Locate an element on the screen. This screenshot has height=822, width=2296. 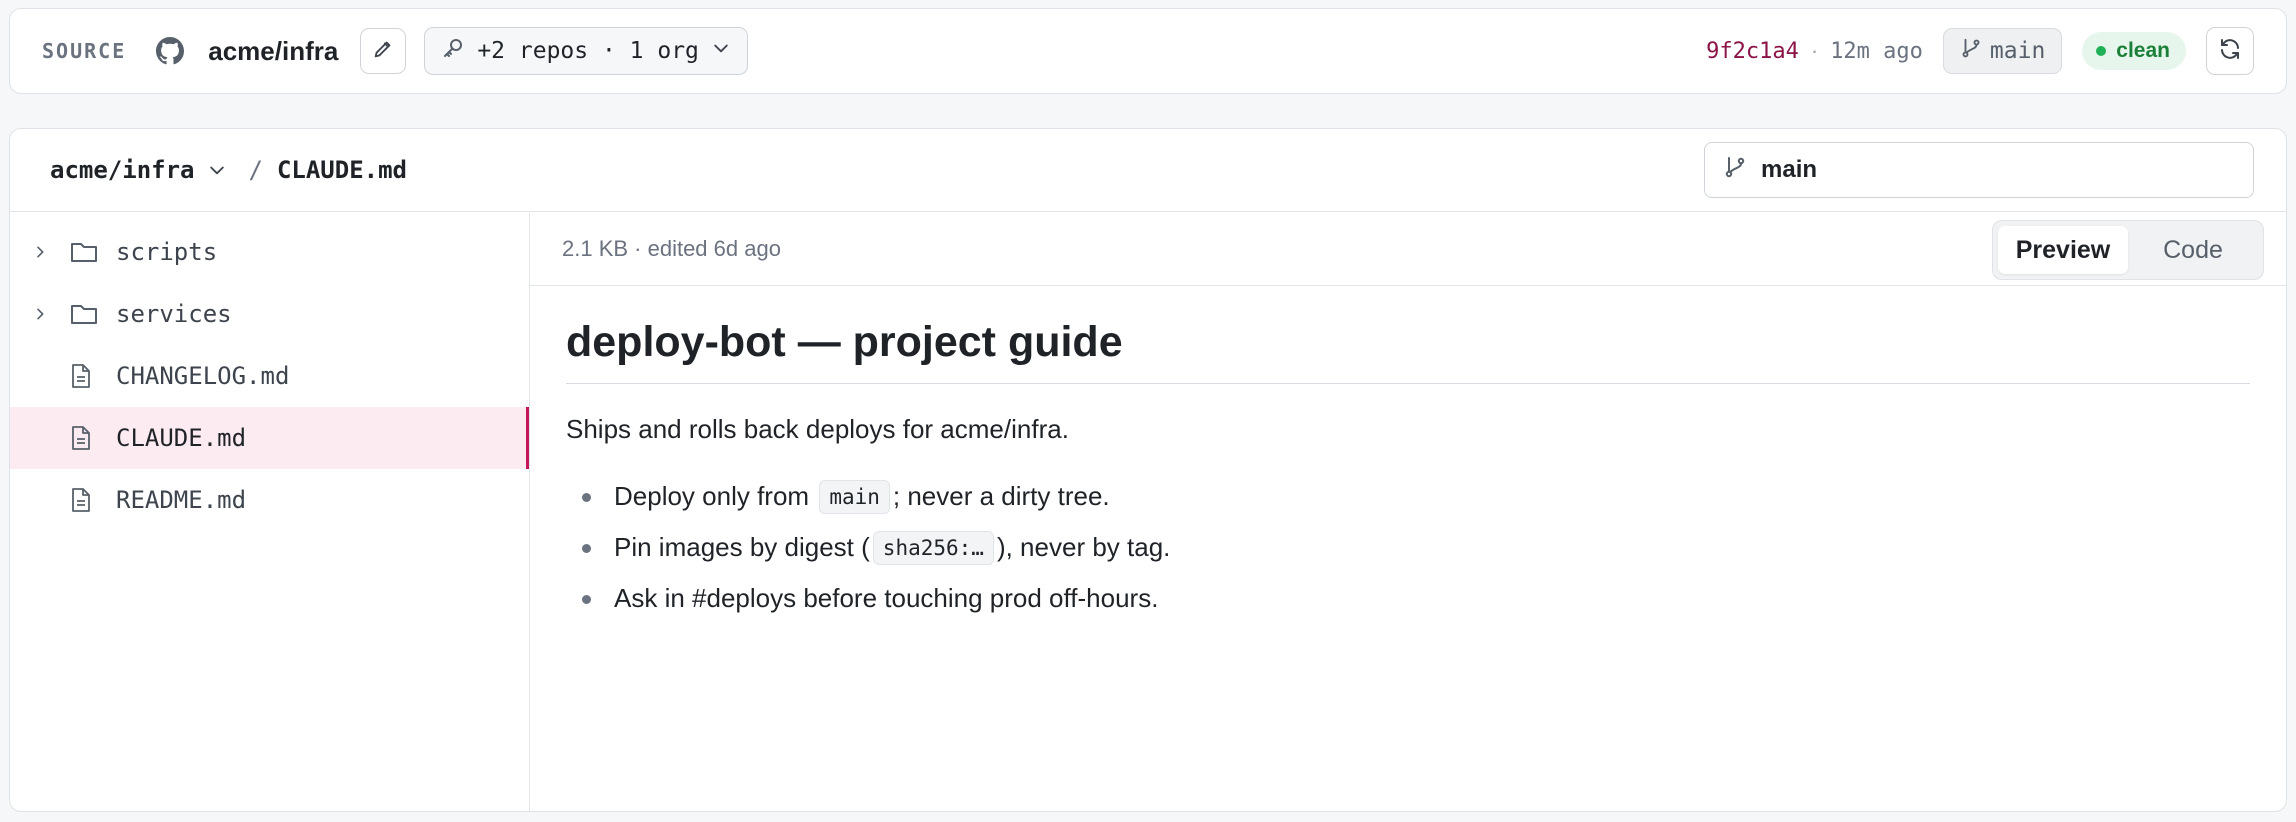
refresh-button is located at coordinates (2230, 51).